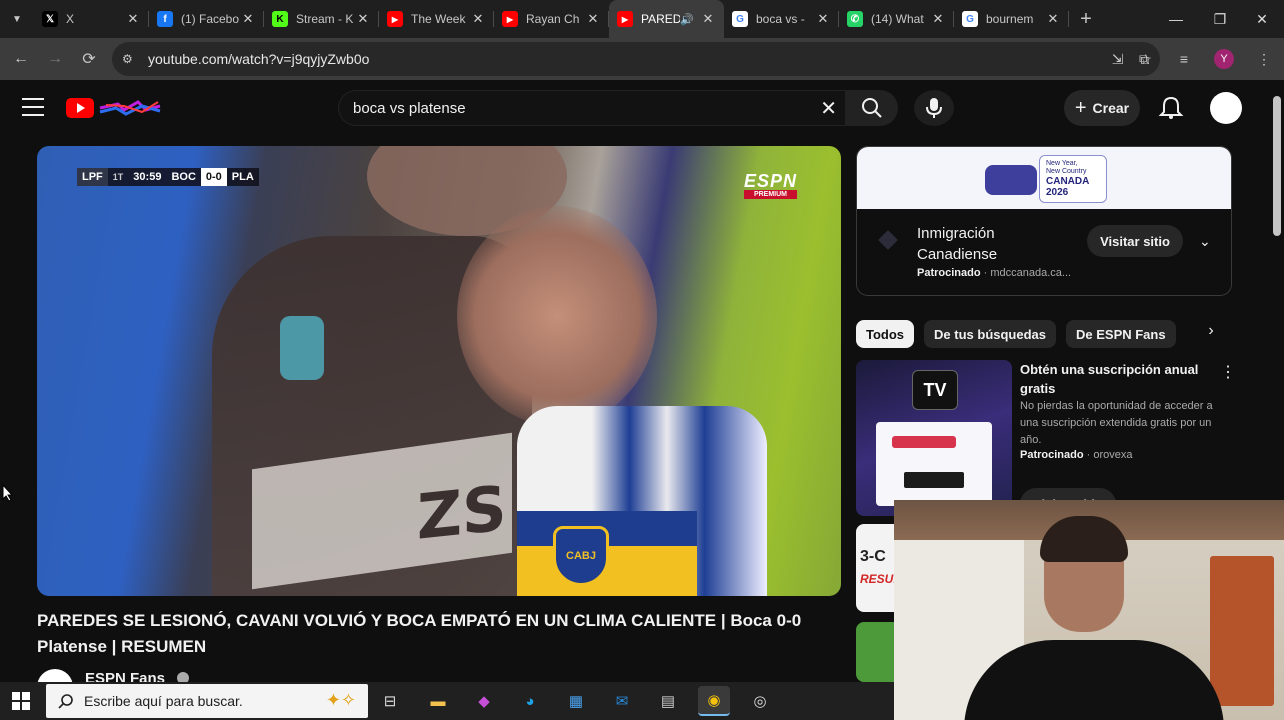  What do you see at coordinates (873, 556) in the screenshot?
I see `rec2-line1: 3-C` at bounding box center [873, 556].